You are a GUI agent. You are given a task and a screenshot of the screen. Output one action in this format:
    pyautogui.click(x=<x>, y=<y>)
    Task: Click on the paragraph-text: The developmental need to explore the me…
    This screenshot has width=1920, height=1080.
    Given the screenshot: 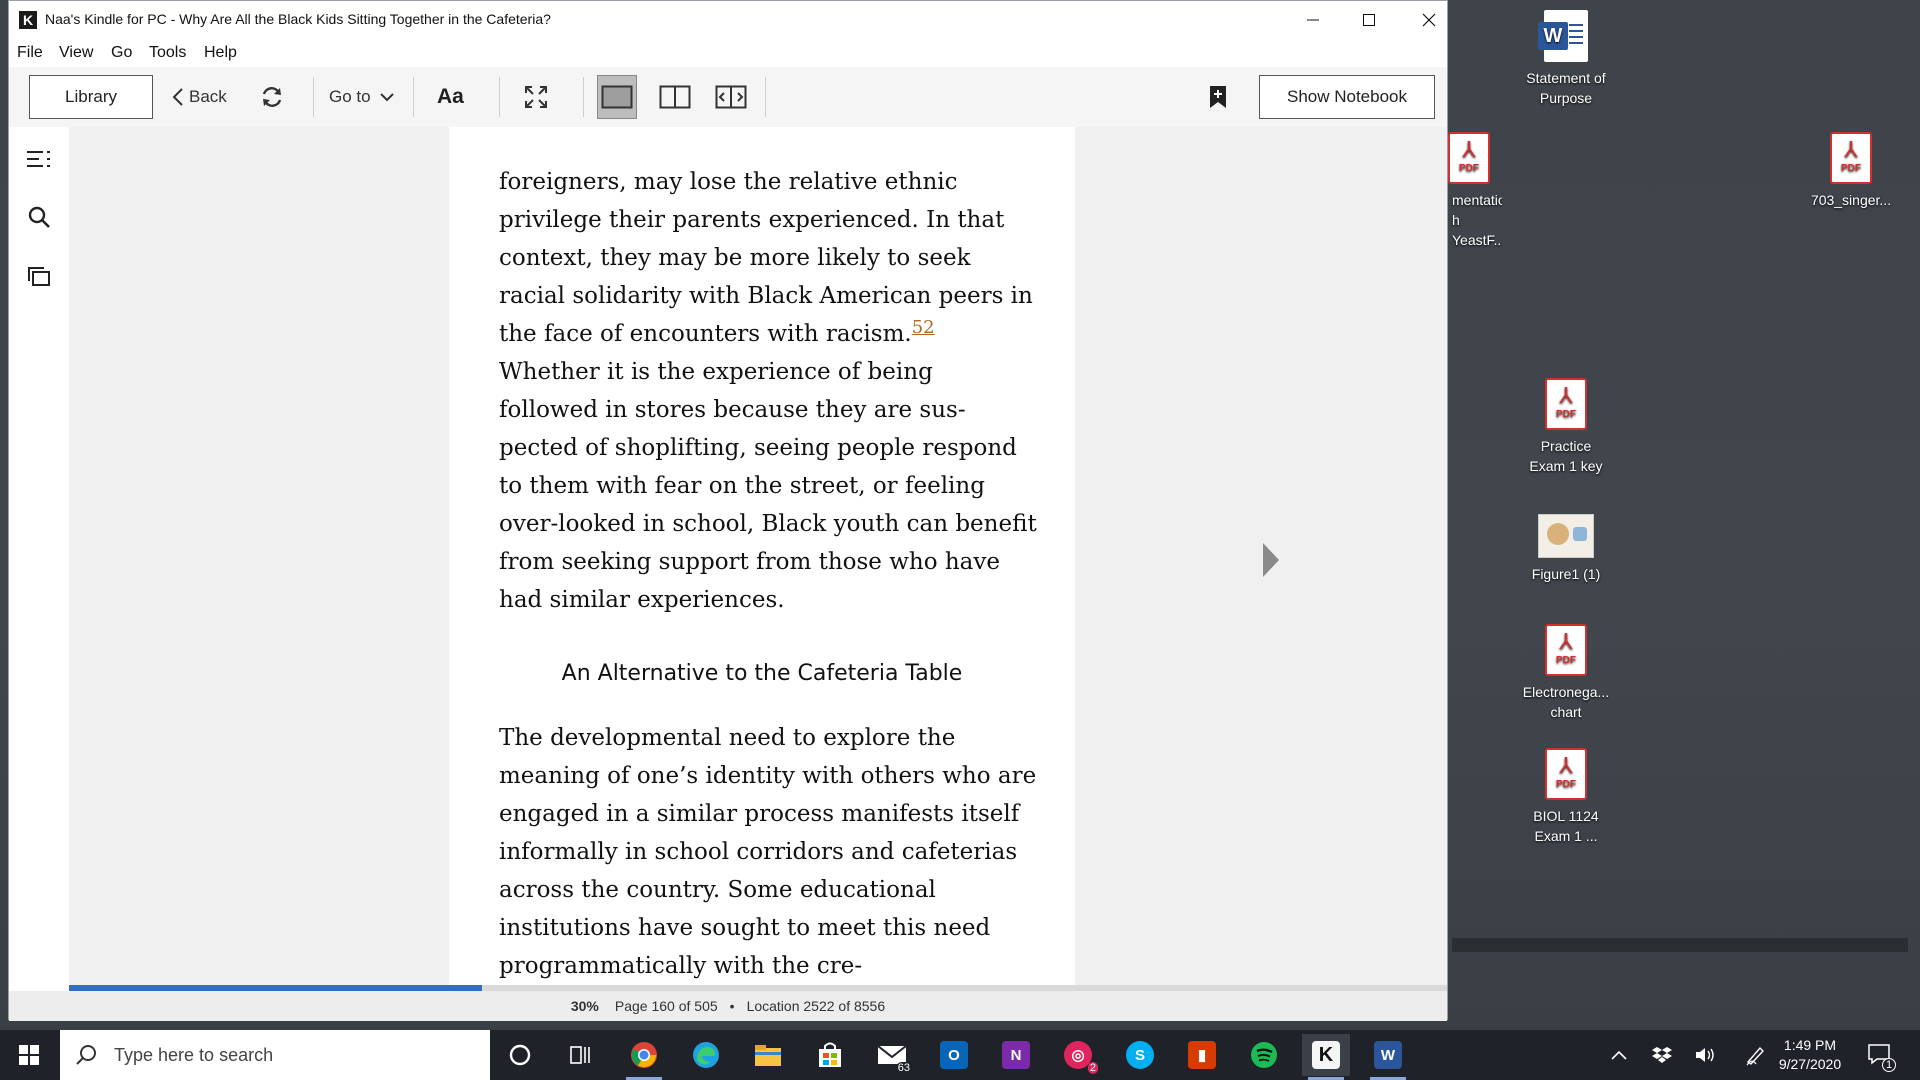 What is the action you would take?
    pyautogui.click(x=768, y=852)
    